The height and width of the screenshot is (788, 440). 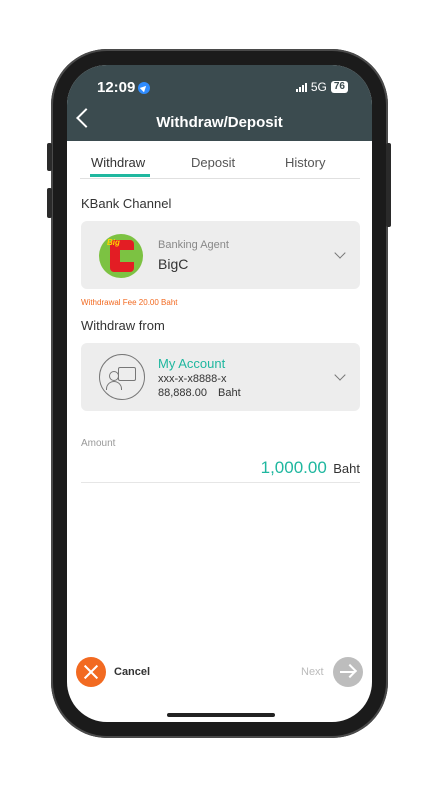 What do you see at coordinates (173, 264) in the screenshot?
I see `channel-name: BigC` at bounding box center [173, 264].